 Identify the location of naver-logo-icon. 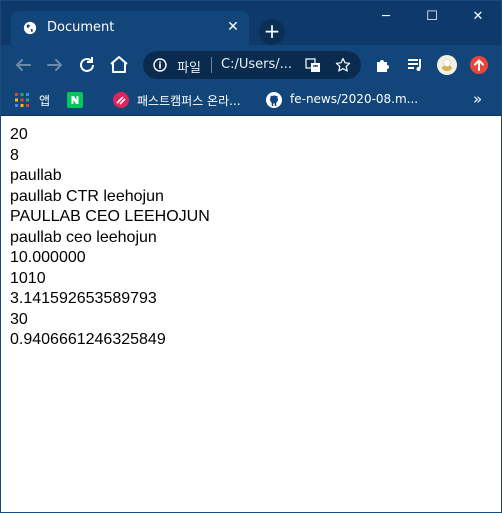
(75, 100).